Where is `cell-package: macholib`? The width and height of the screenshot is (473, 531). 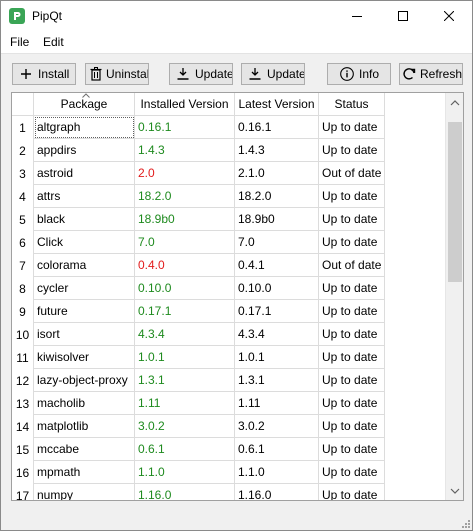
cell-package: macholib is located at coordinates (84, 403).